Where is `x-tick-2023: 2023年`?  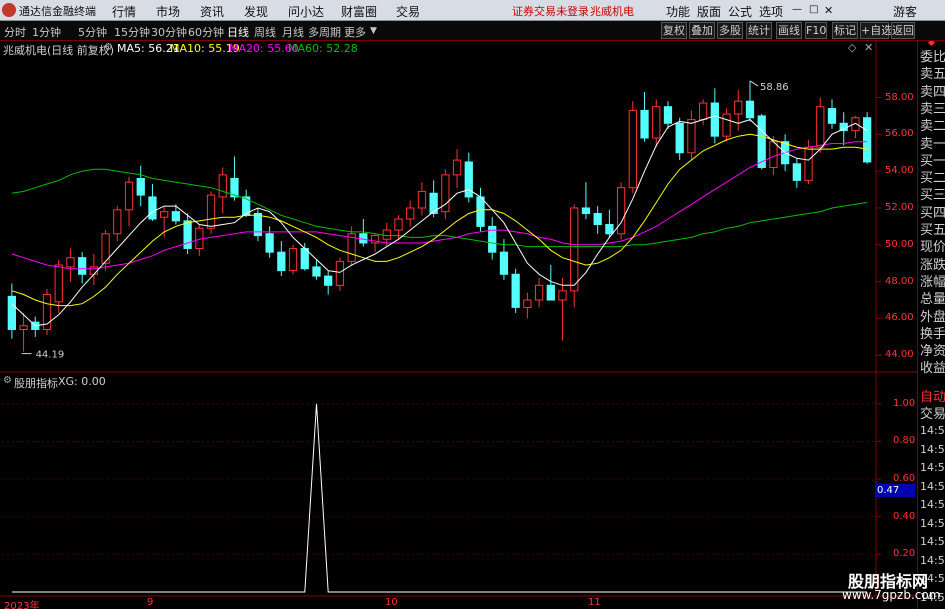
x-tick-2023: 2023年 is located at coordinates (22, 605).